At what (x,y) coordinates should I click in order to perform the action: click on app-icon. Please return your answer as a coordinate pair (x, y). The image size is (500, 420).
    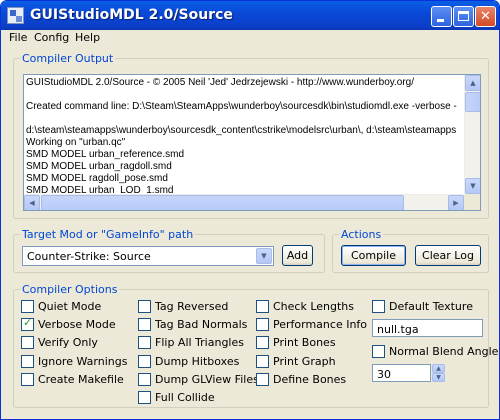
    Looking at the image, I should click on (15, 15).